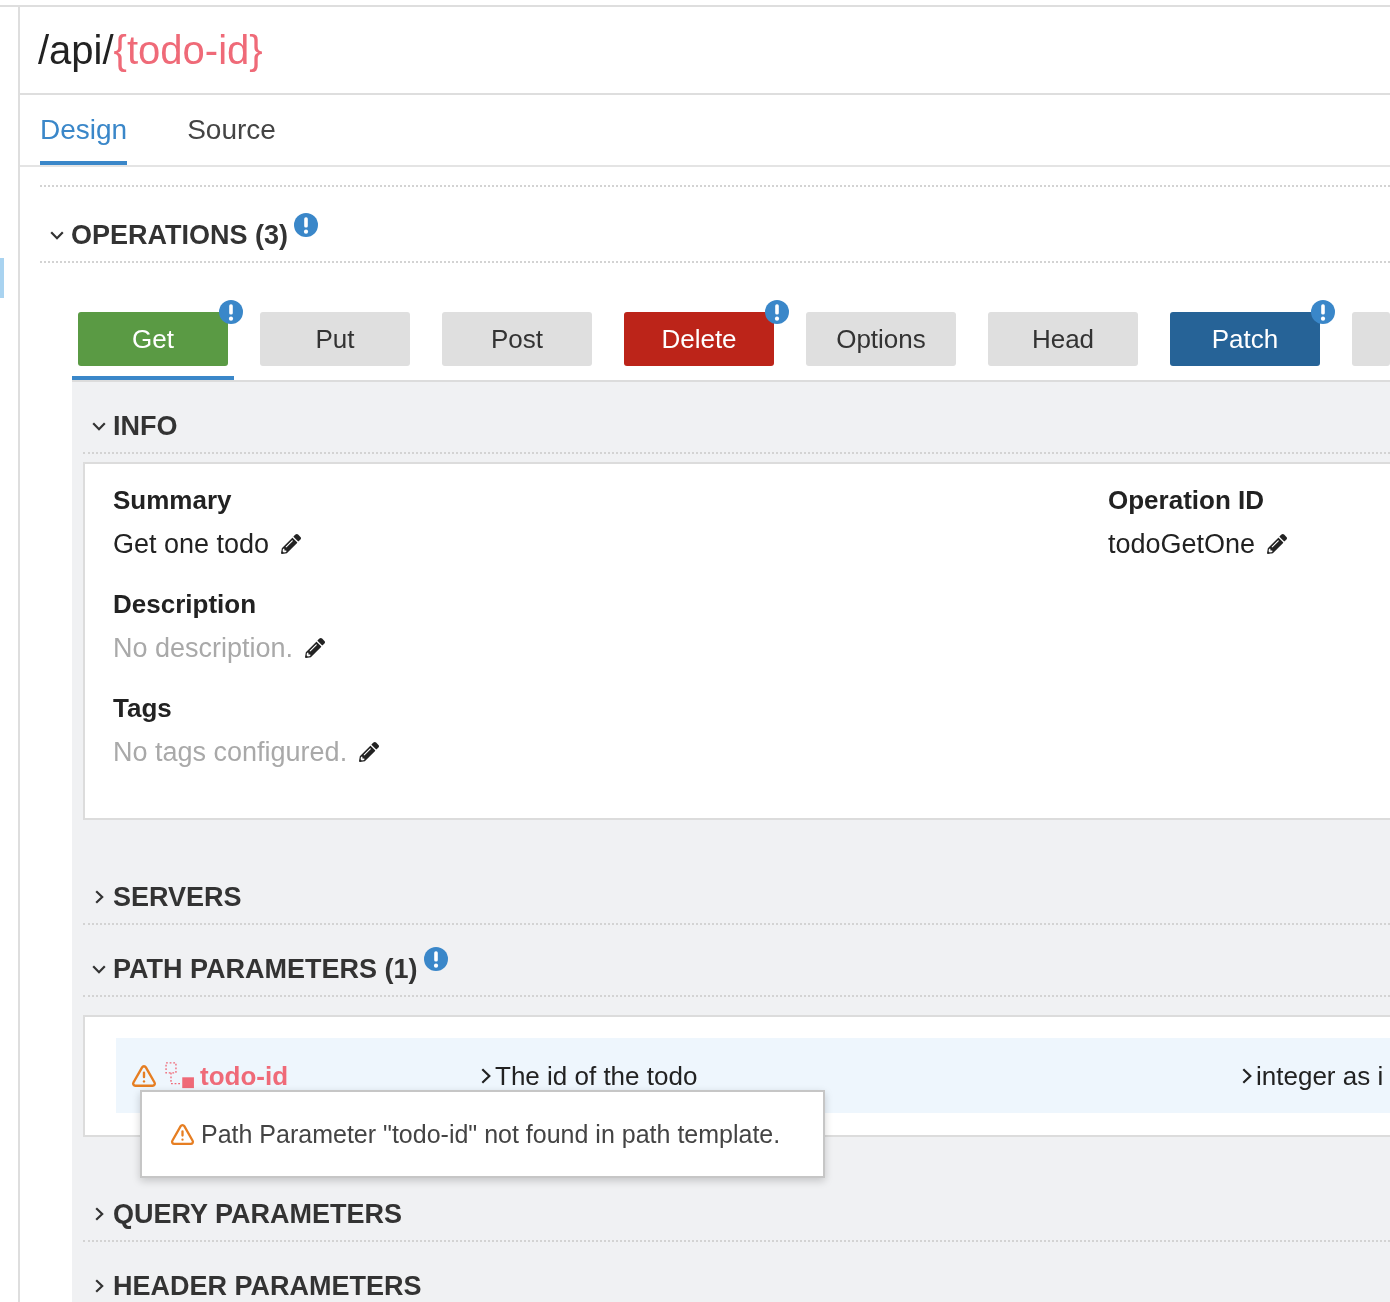  Describe the element at coordinates (84, 138) in the screenshot. I see `view-tab: Design` at that location.